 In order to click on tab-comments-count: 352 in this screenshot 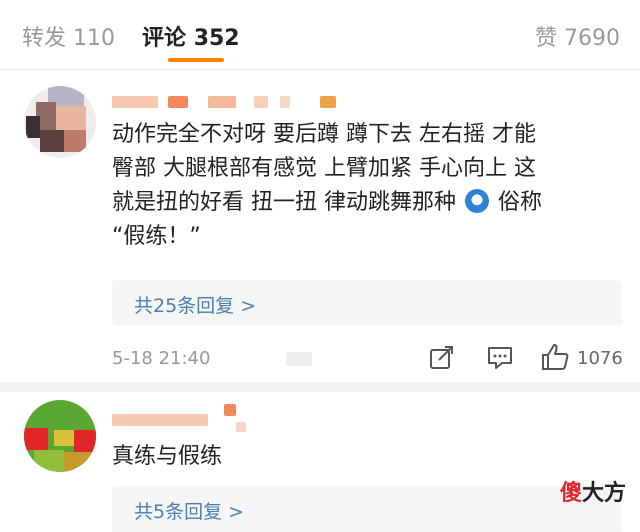, I will do `click(216, 38)`.